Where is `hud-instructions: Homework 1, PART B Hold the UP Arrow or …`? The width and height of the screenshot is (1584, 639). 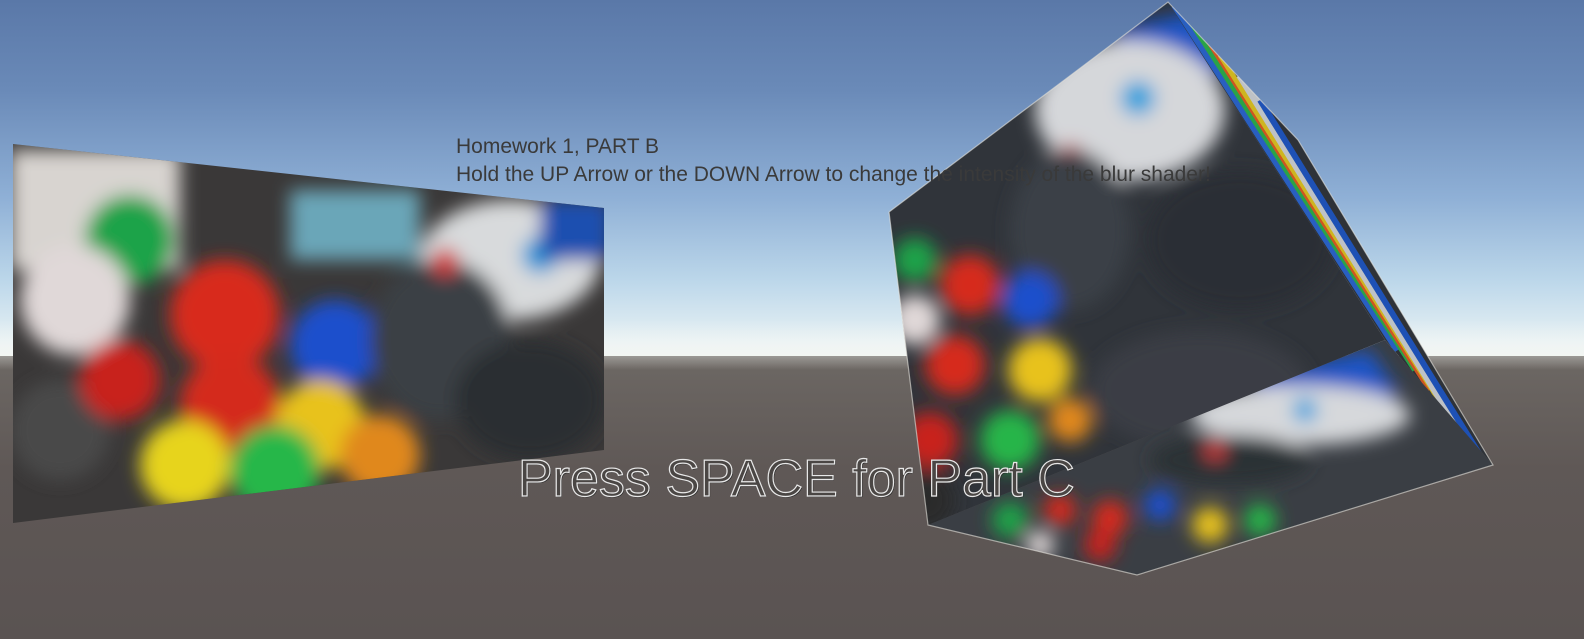
hud-instructions: Homework 1, PART B Hold the UP Arrow or … is located at coordinates (896, 161).